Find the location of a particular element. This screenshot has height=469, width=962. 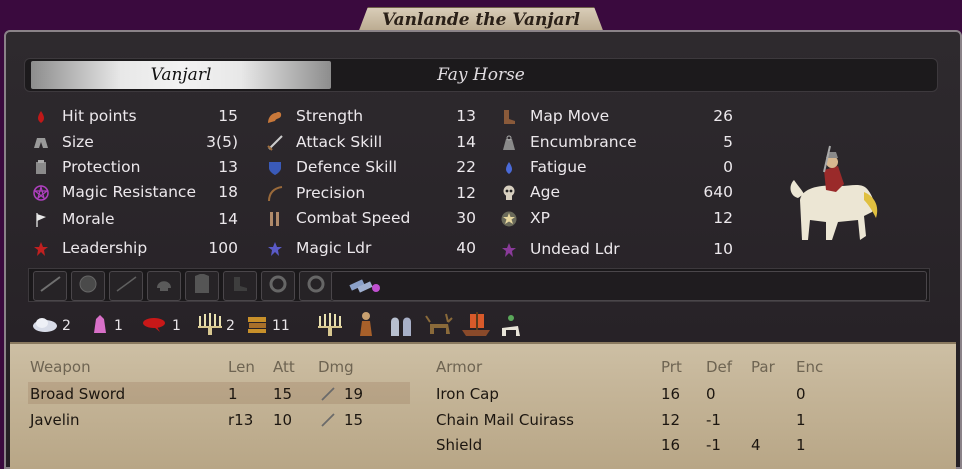

armor-header: Armor is located at coordinates (459, 367).